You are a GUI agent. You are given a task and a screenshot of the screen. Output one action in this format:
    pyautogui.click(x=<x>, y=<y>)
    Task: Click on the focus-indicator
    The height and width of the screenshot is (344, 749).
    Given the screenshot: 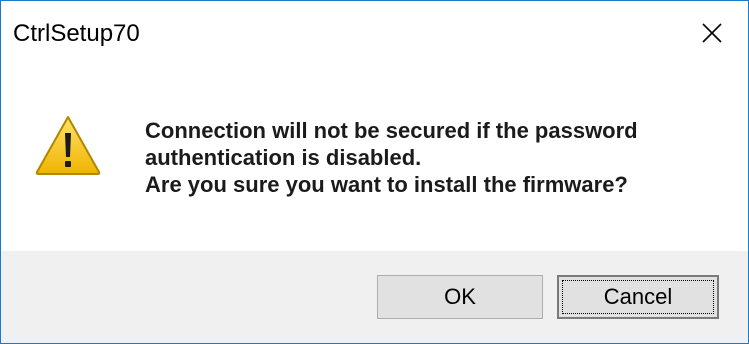 What is the action you would take?
    pyautogui.click(x=638, y=297)
    